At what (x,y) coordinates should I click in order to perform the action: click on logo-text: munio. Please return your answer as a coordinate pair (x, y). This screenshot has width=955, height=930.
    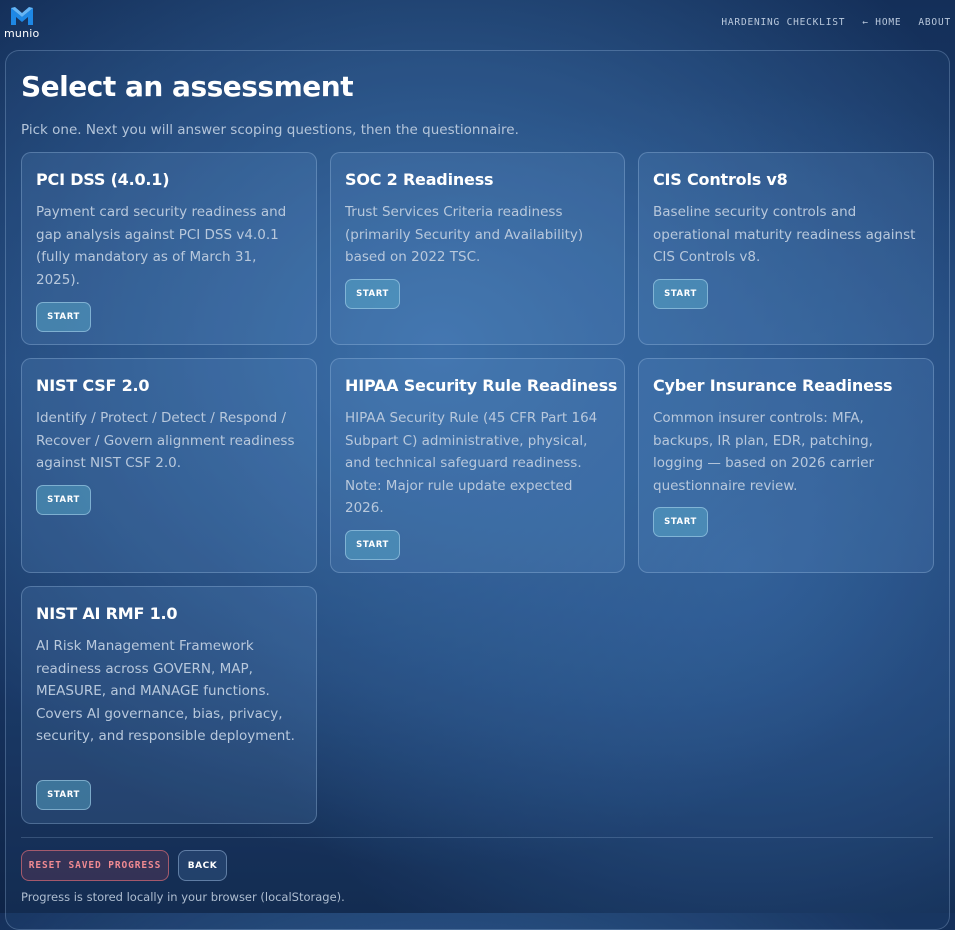
    Looking at the image, I should click on (22, 33).